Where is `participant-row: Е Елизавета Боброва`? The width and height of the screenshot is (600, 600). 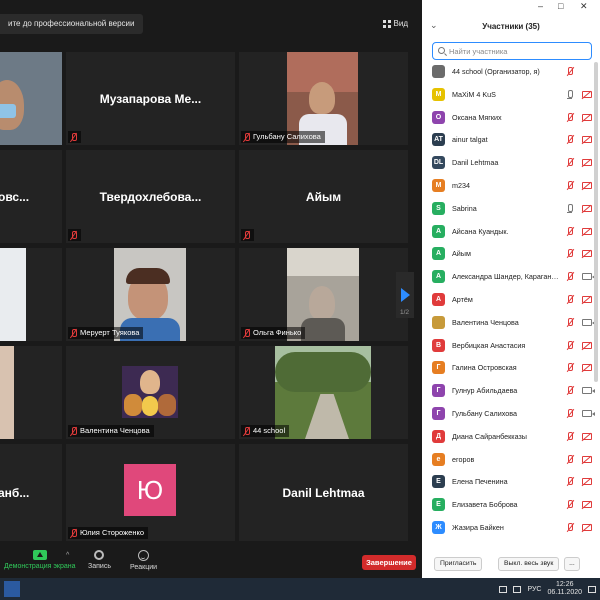
participant-row: Е Елизавета Боброва is located at coordinates (513, 504).